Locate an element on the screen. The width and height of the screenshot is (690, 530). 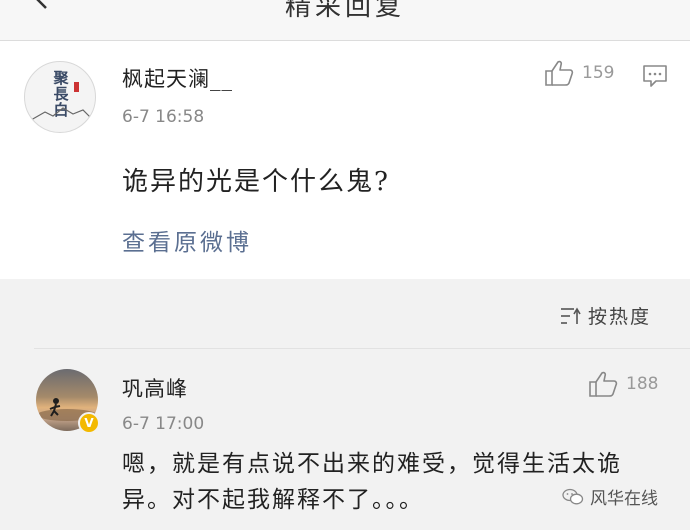
divider is located at coordinates (362, 348).